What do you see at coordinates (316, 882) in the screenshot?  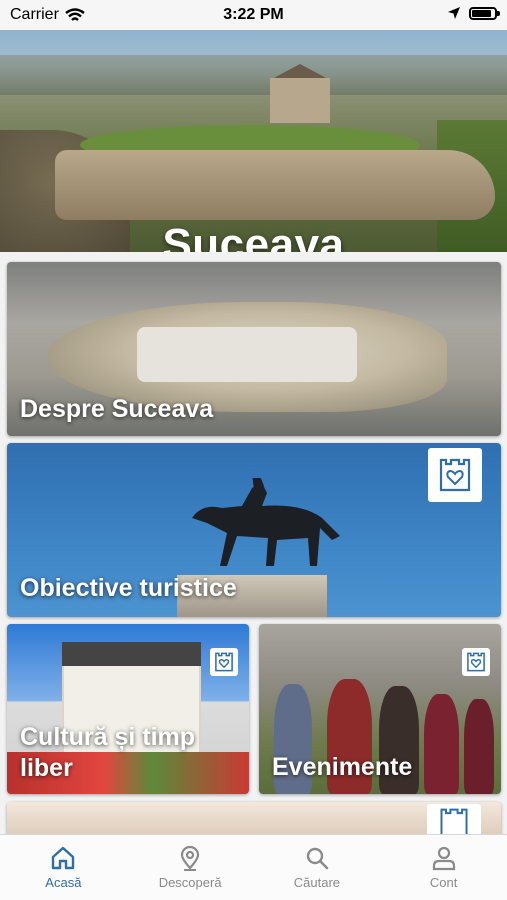 I see `tab-label: Căutare` at bounding box center [316, 882].